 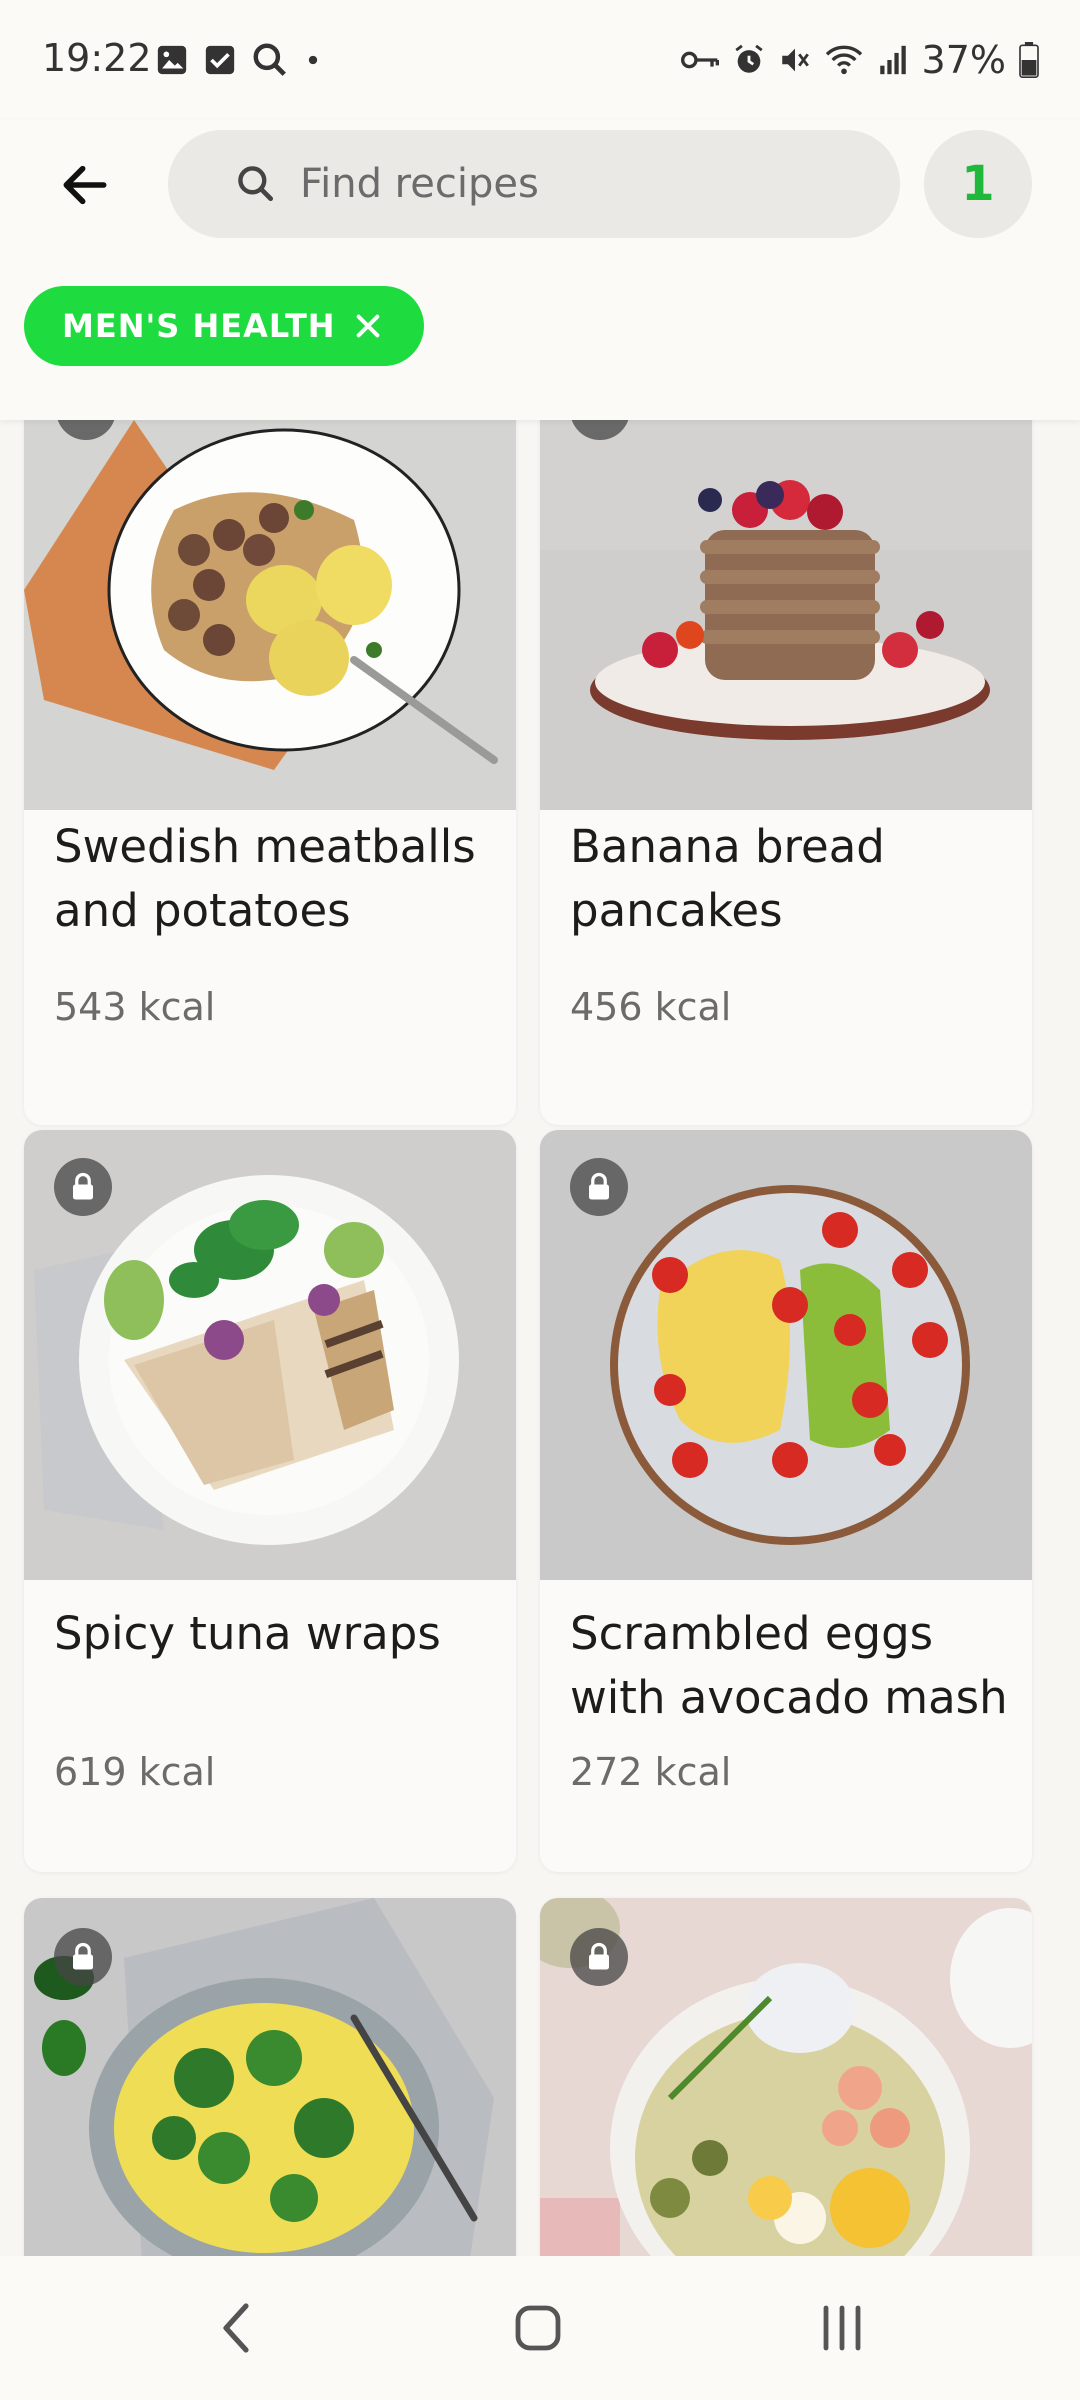 What do you see at coordinates (786, 615) in the screenshot?
I see `recipe-image-pancakes` at bounding box center [786, 615].